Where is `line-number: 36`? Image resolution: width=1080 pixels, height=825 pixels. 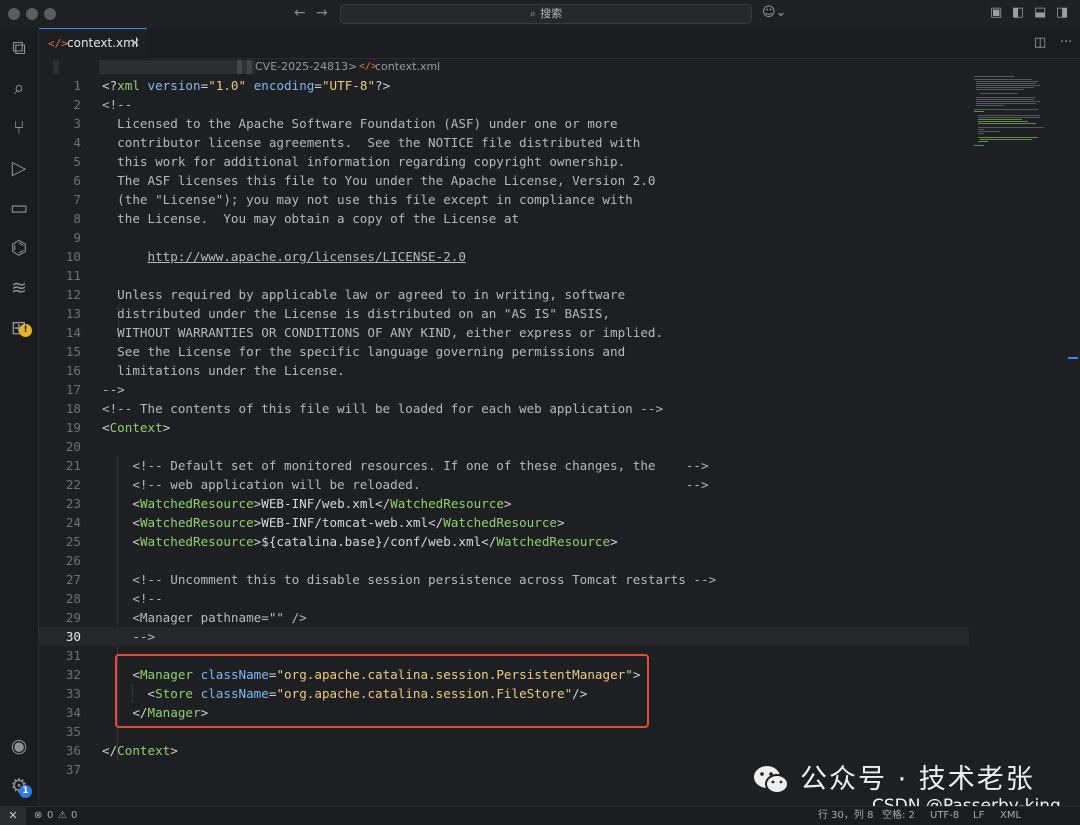
line-number: 36 is located at coordinates (73, 750).